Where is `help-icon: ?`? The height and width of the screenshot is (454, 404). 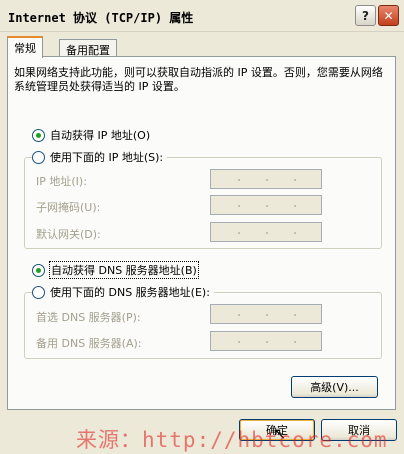 help-icon: ? is located at coordinates (365, 15).